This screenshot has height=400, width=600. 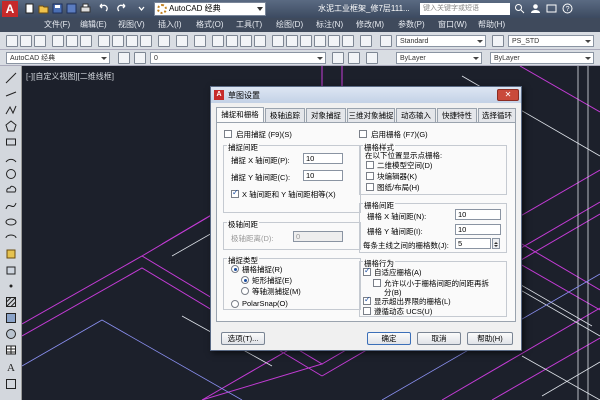 I want to click on grid-model-checkbox, so click(x=370, y=165).